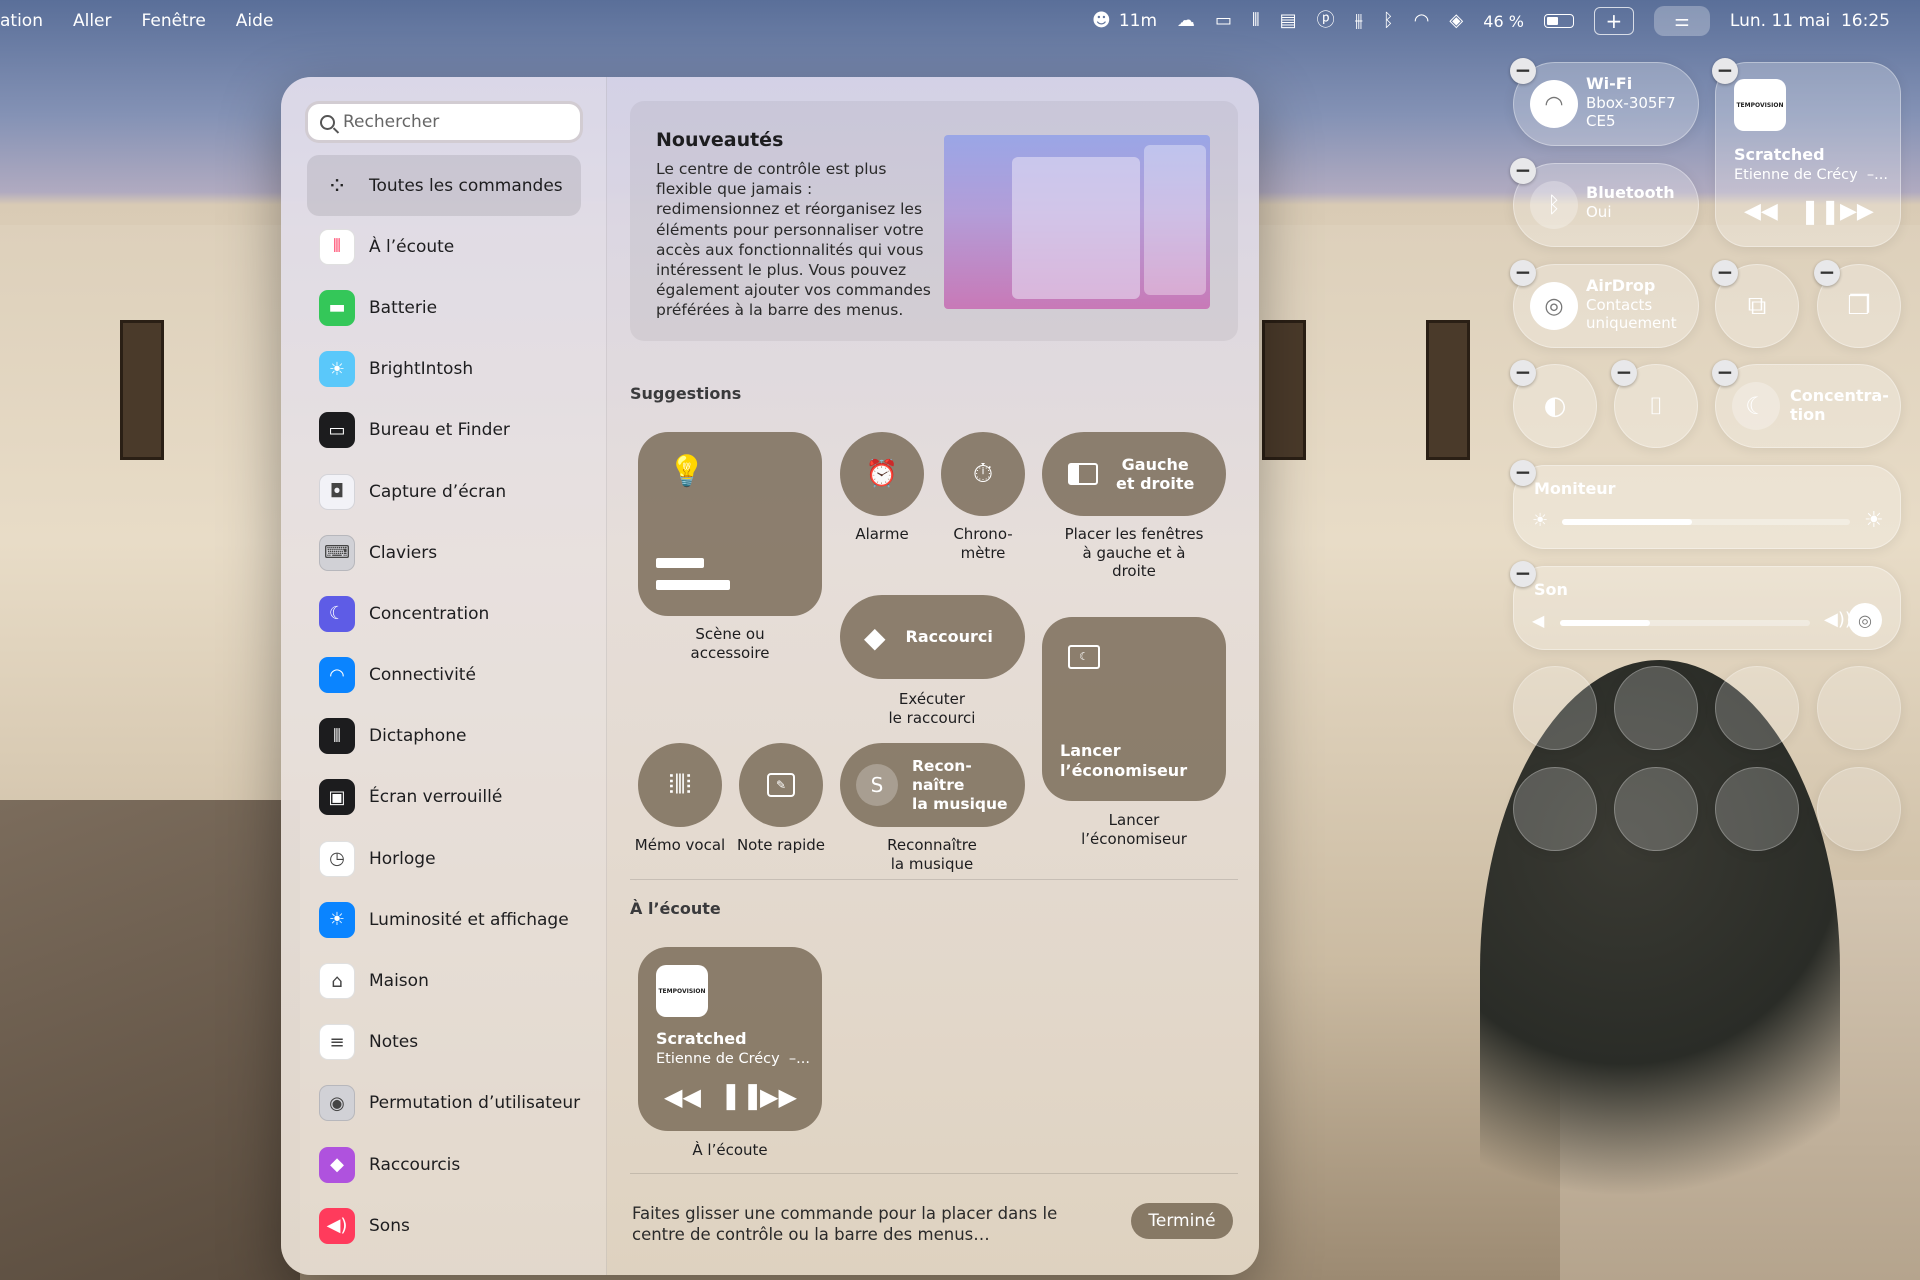 This screenshot has width=1920, height=1280. What do you see at coordinates (337, 613) in the screenshot?
I see `moon-icon: ☾` at bounding box center [337, 613].